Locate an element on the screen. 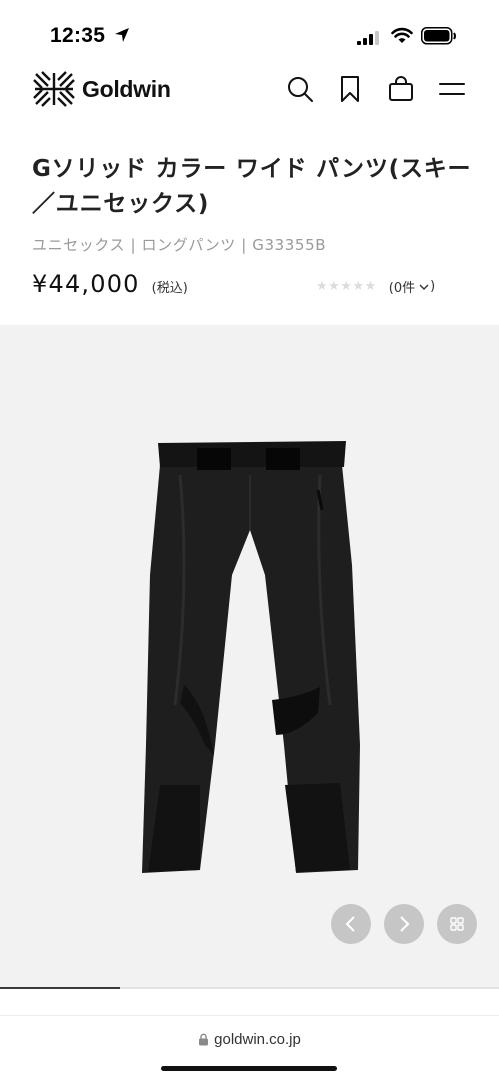  gallery-grid-button is located at coordinates (457, 924).